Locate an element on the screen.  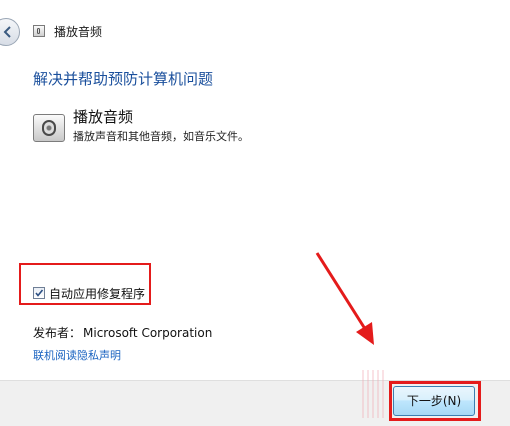
annotation-highlight-next is located at coordinates (435, 401).